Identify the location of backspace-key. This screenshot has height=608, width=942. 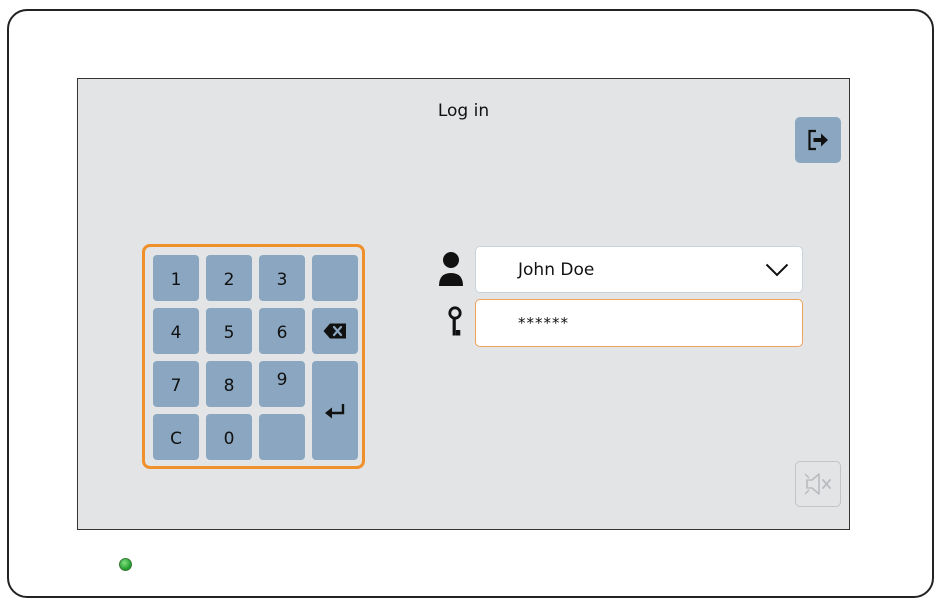
(335, 331).